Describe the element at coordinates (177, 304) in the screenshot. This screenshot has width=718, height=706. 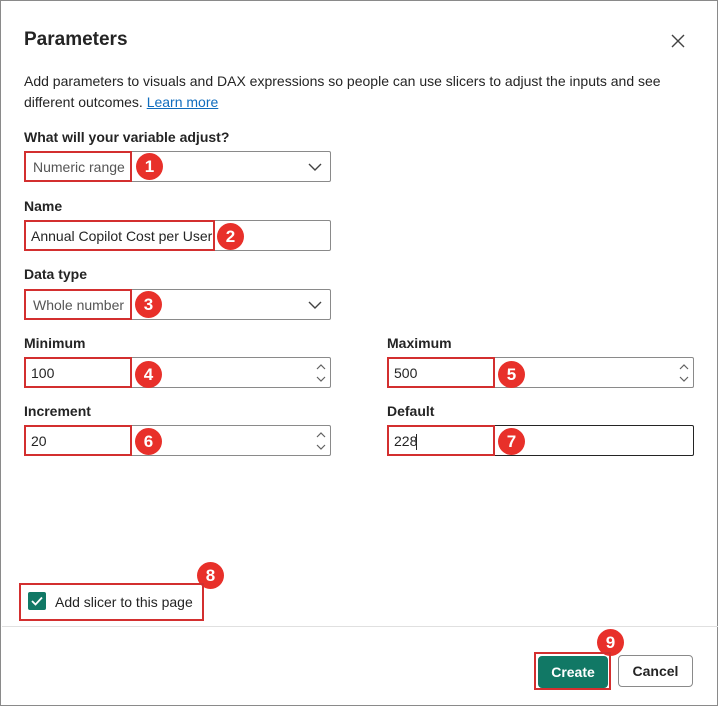
I see `data-type-dropdown: Whole number` at that location.